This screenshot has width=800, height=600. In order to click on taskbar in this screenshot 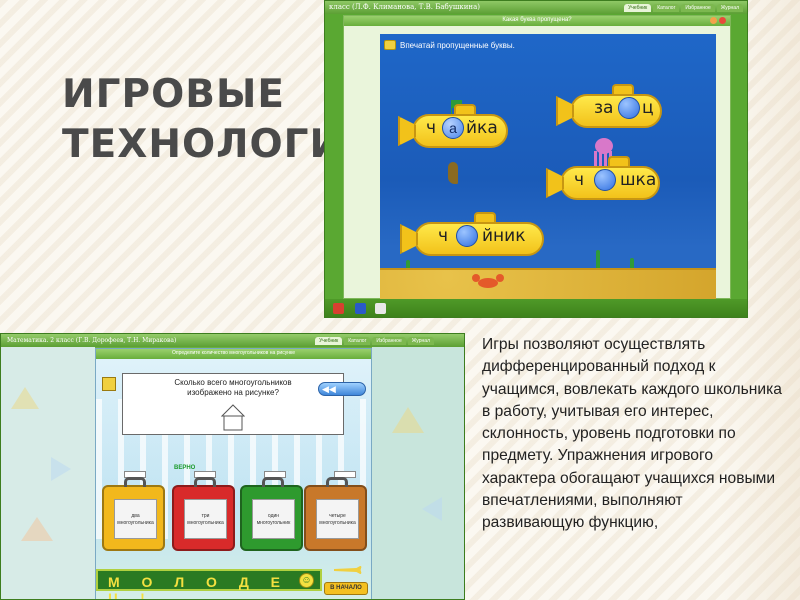, I will do `click(536, 308)`.